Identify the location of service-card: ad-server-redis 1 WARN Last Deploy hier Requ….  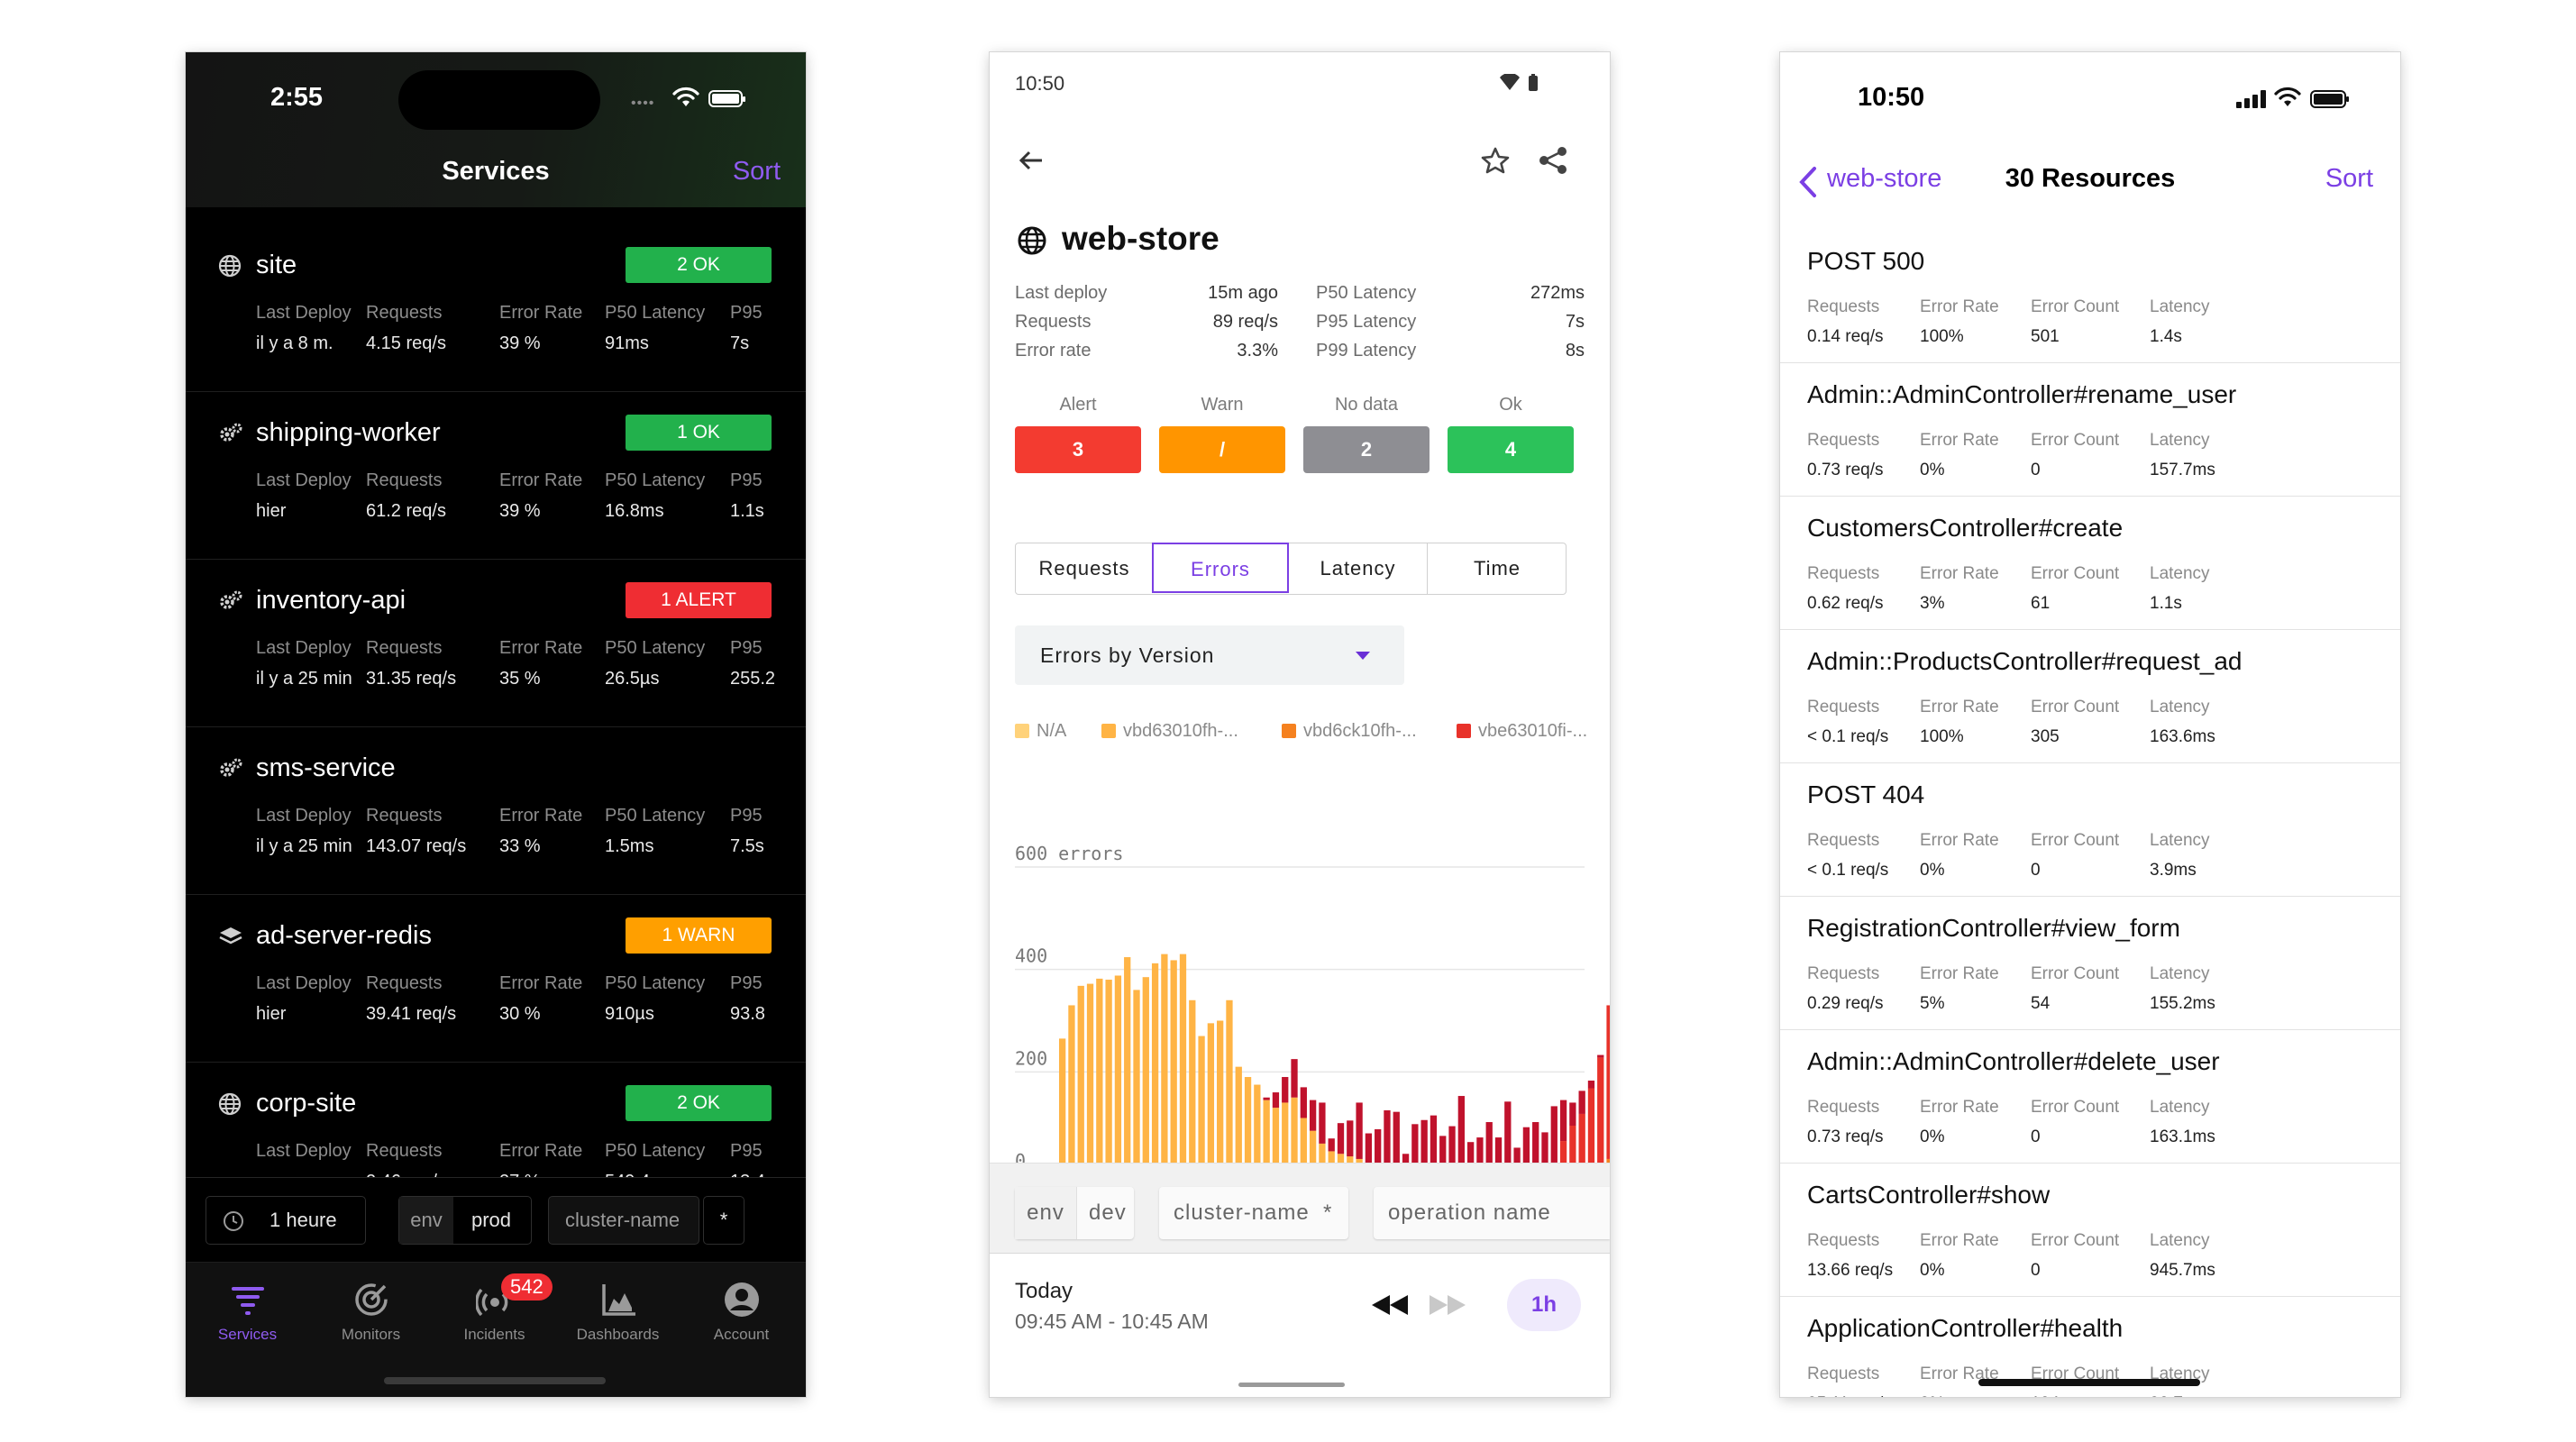
(496, 978).